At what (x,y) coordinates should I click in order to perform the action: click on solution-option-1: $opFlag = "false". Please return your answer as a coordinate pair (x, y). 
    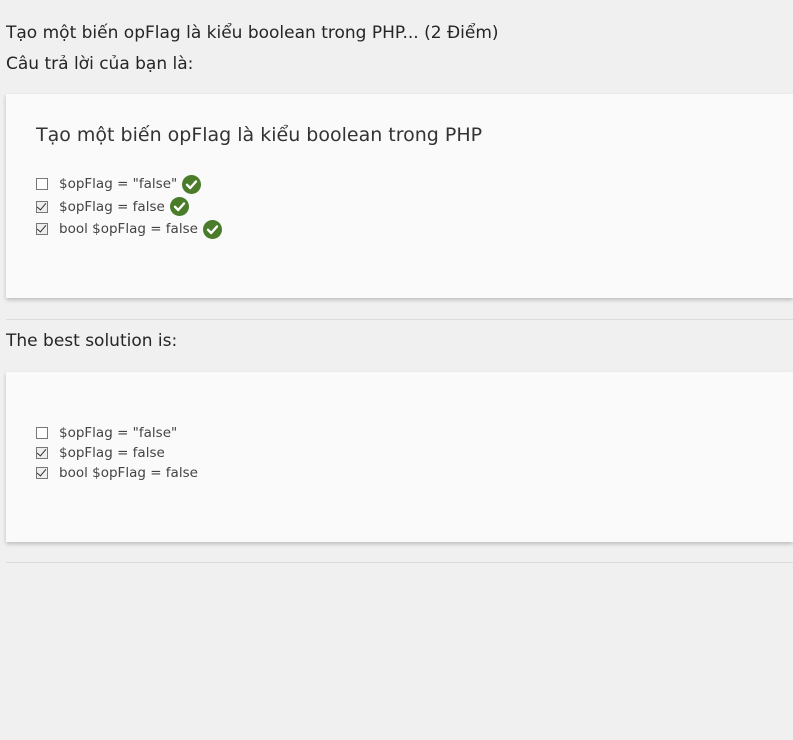
    Looking at the image, I should click on (117, 433).